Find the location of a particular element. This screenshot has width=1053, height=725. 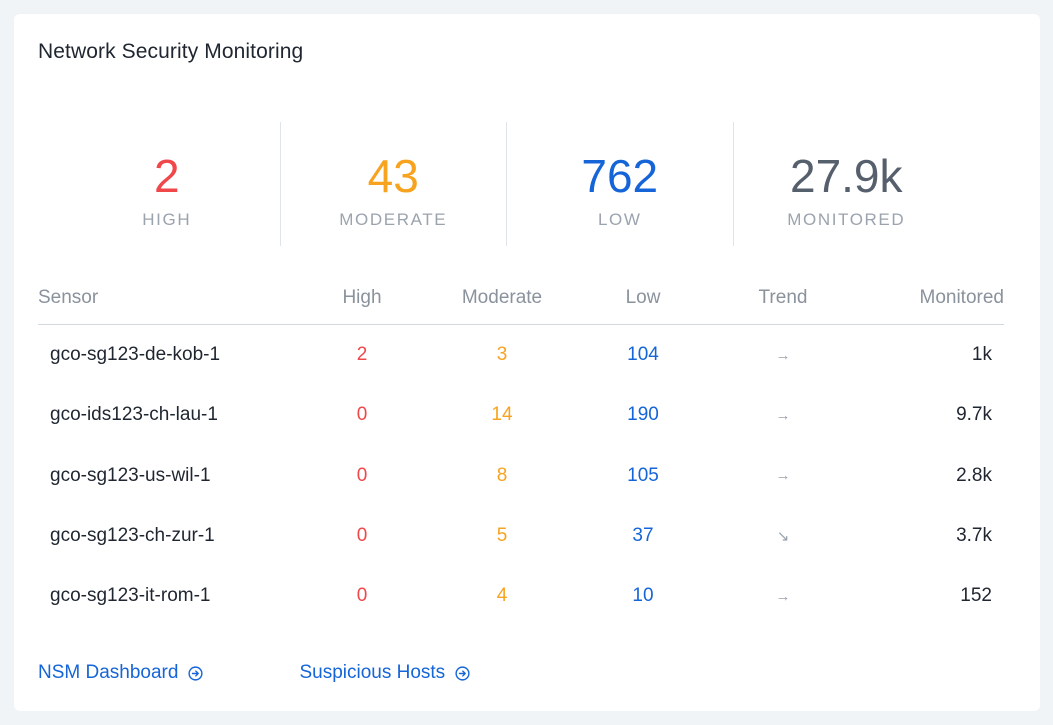

sensor-name: gco-sg123-us-wil-1 is located at coordinates (130, 475).